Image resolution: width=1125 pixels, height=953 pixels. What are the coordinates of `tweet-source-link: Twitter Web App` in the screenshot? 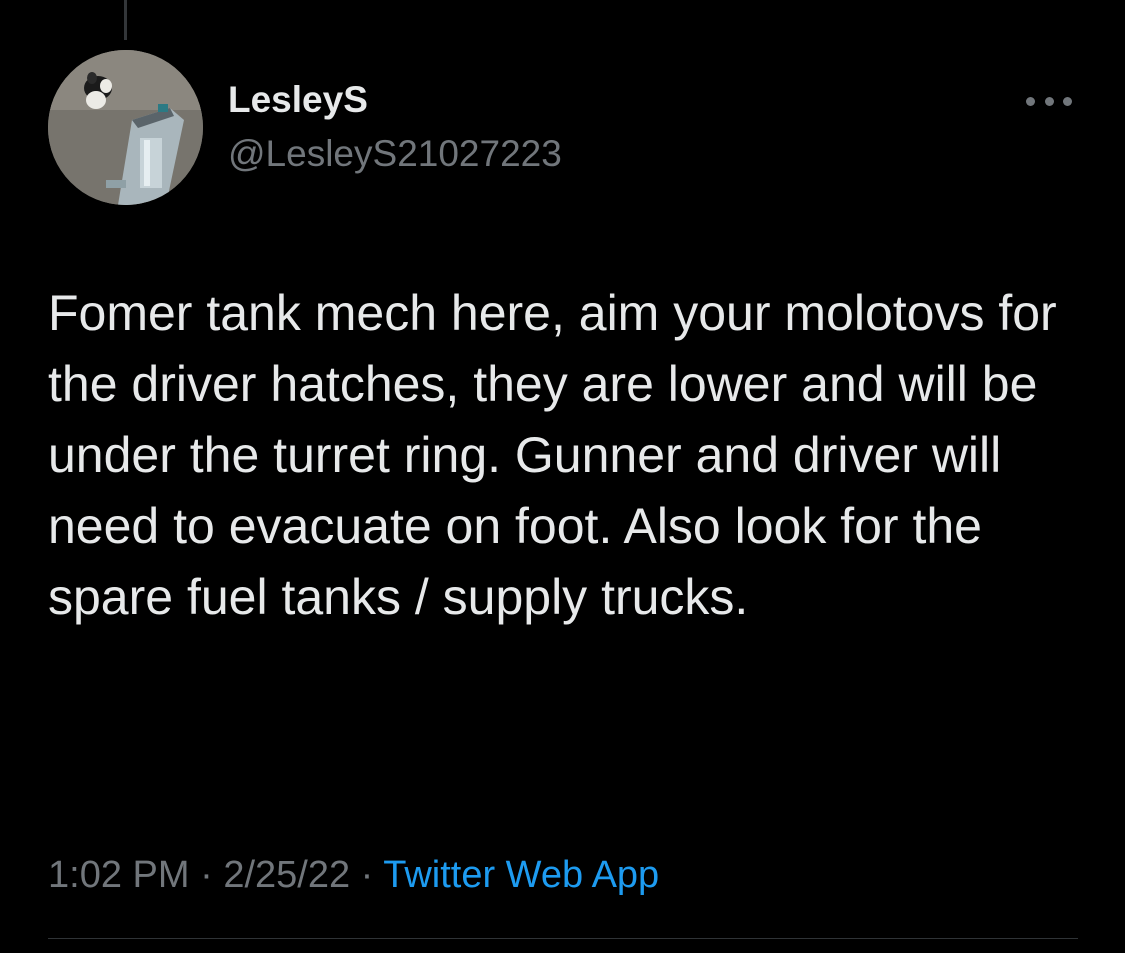 It's located at (521, 875).